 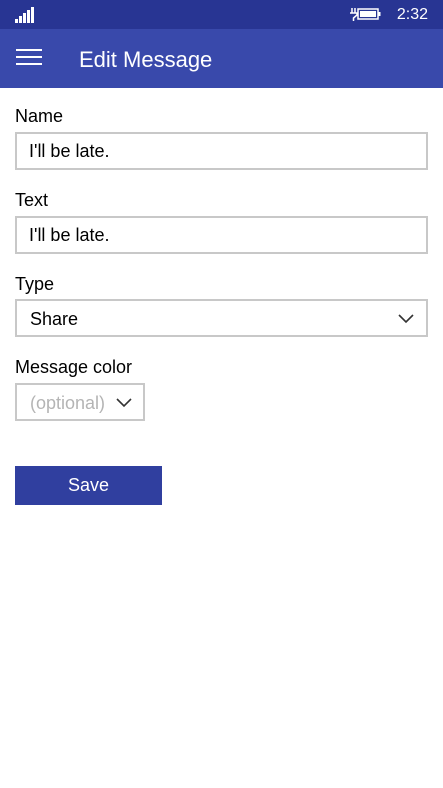 I want to click on status-time: 2:32, so click(x=412, y=14).